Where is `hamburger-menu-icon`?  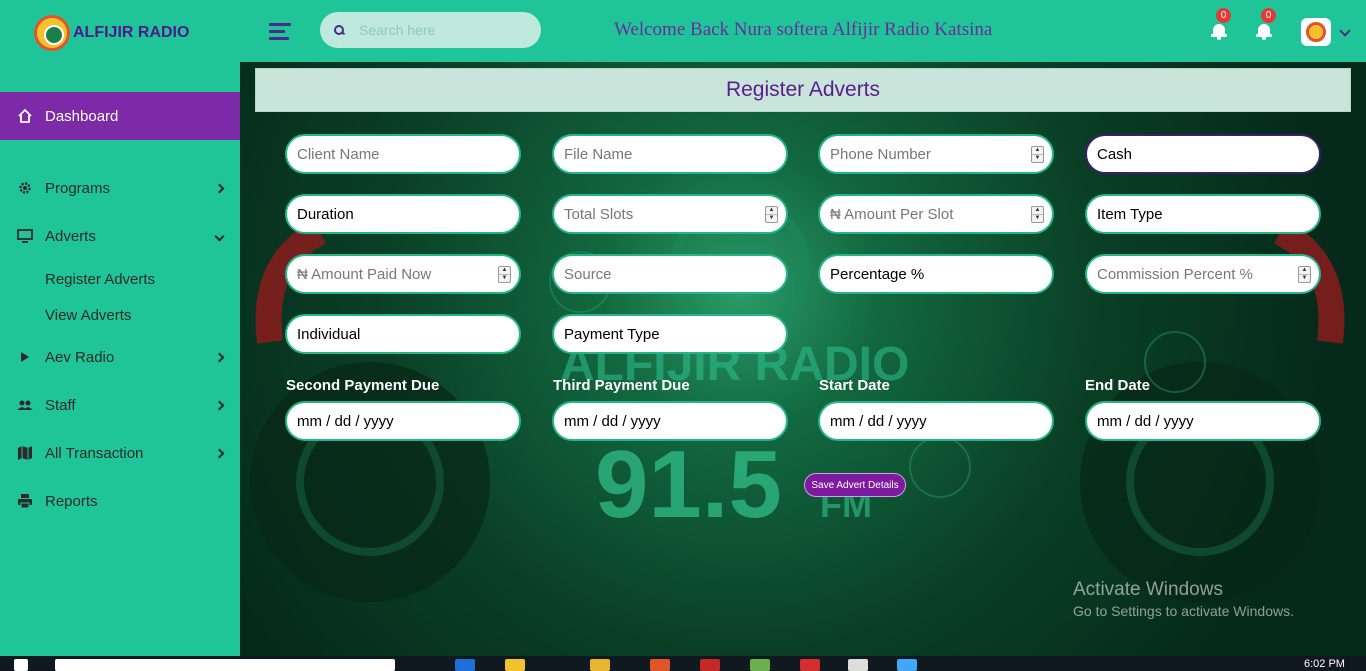 hamburger-menu-icon is located at coordinates (280, 32).